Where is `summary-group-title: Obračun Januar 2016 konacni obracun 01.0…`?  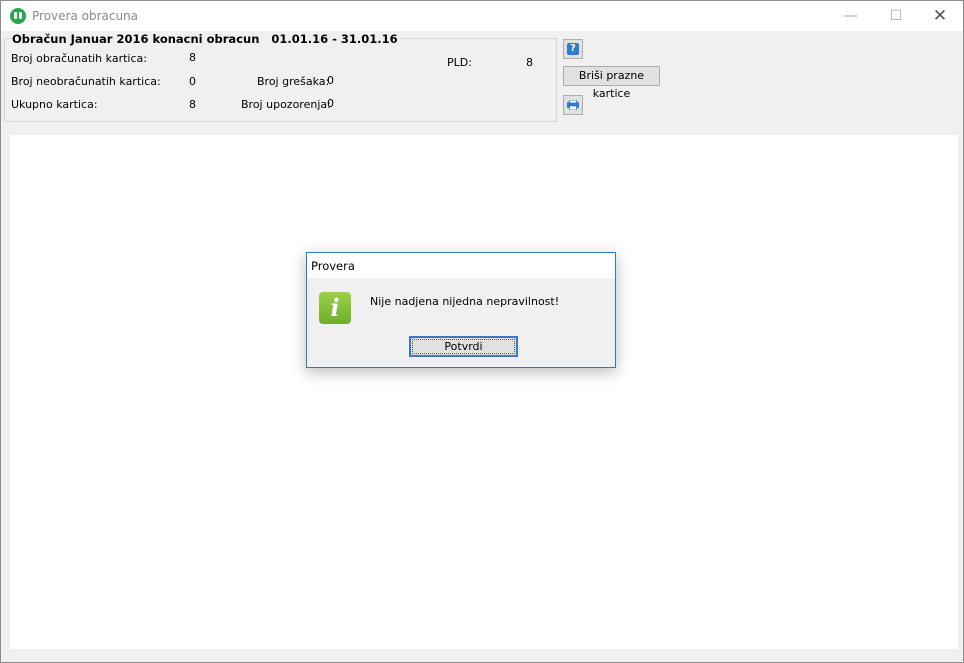
summary-group-title: Obračun Januar 2016 konacni obracun 01.0… is located at coordinates (206, 39).